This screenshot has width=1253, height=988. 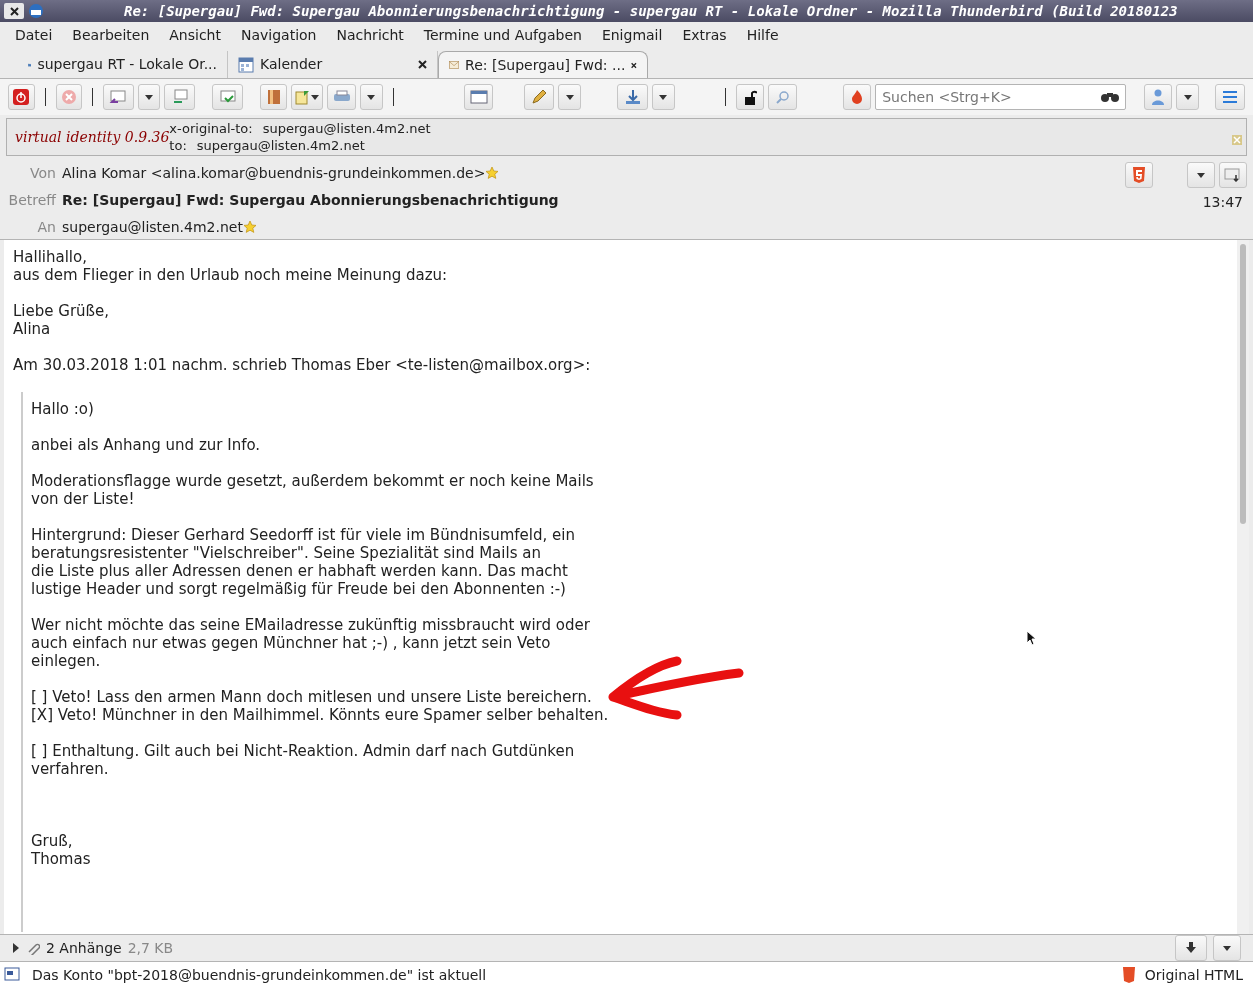 What do you see at coordinates (21, 97) in the screenshot?
I see `stop-button` at bounding box center [21, 97].